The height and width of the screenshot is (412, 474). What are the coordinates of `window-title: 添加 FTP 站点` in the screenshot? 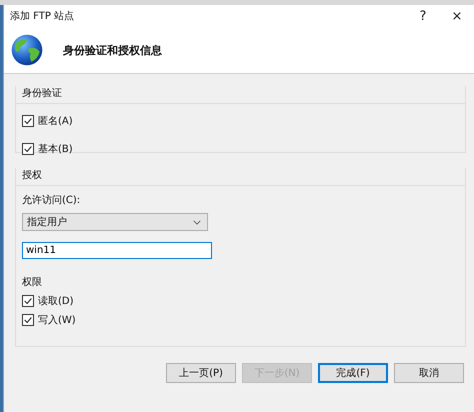 It's located at (42, 16).